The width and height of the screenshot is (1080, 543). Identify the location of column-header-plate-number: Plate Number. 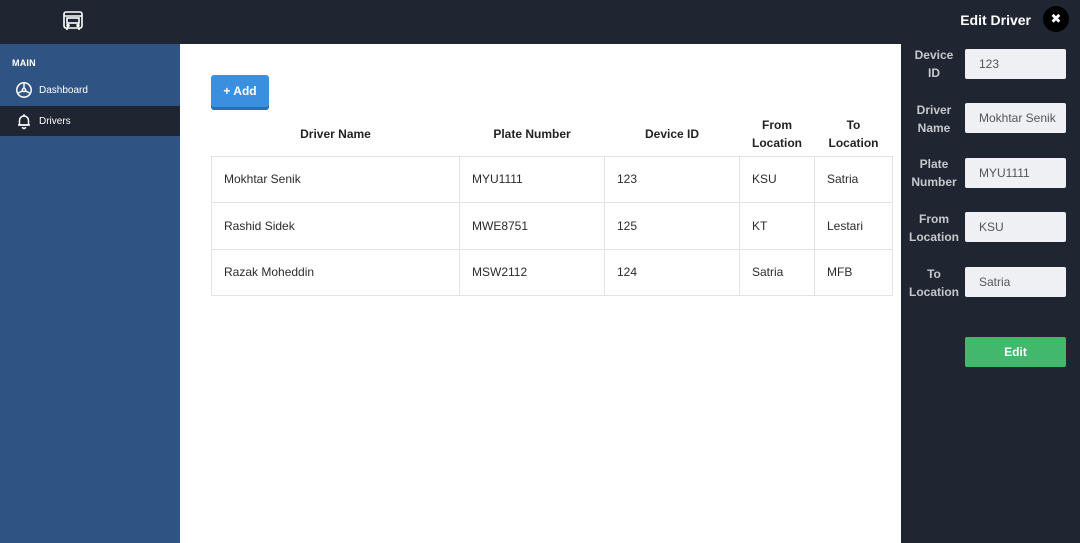
(532, 134).